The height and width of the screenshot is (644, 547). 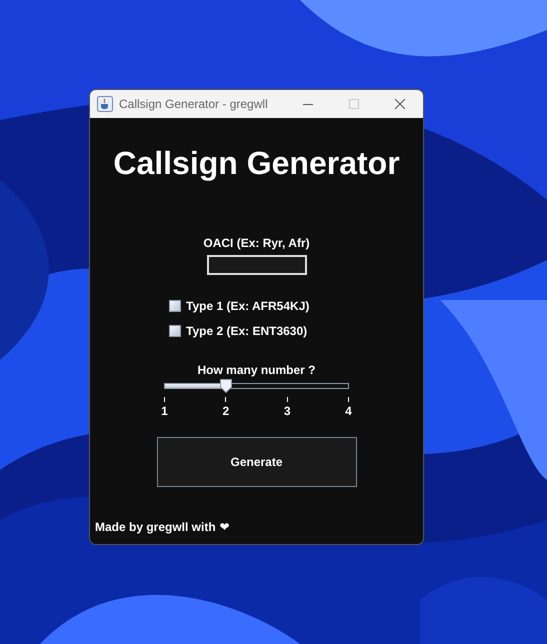 I want to click on slider-label: How many number ?, so click(x=256, y=370).